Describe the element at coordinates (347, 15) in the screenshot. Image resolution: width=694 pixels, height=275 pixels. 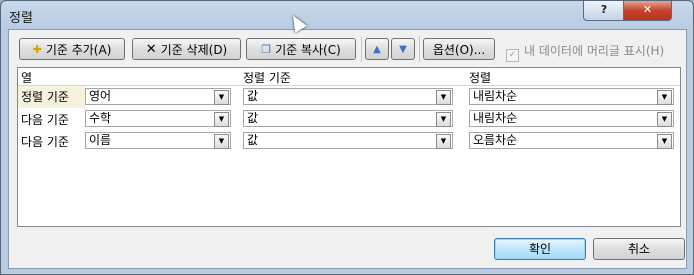
I see `title-bar: 정렬 ? ✕` at that location.